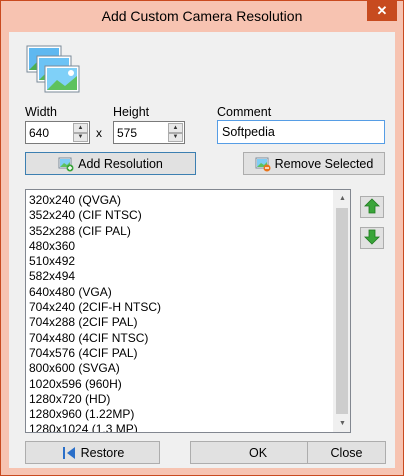  I want to click on list-vertical-scrollbar: ▲ ▼, so click(341, 311).